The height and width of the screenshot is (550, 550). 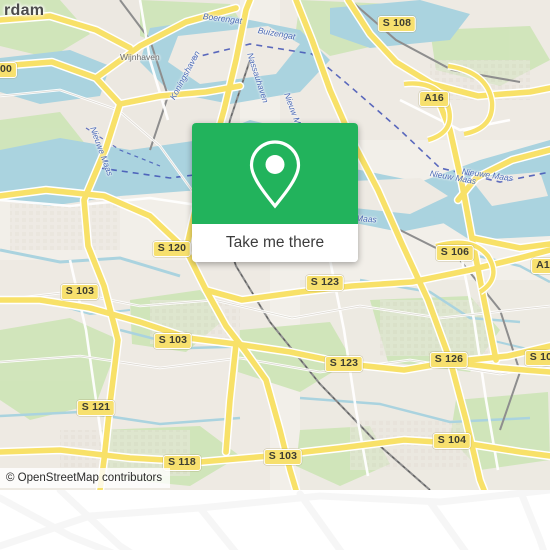 I want to click on road-shield: S 126, so click(x=449, y=360).